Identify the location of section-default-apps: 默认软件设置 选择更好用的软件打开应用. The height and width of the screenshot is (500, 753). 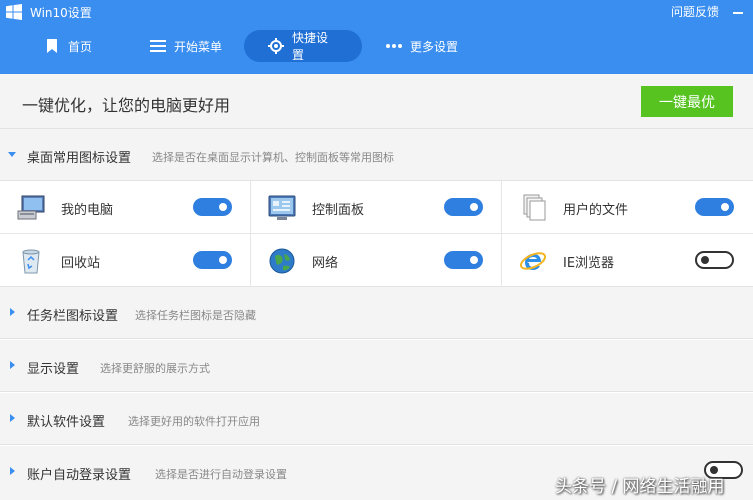
(376, 419).